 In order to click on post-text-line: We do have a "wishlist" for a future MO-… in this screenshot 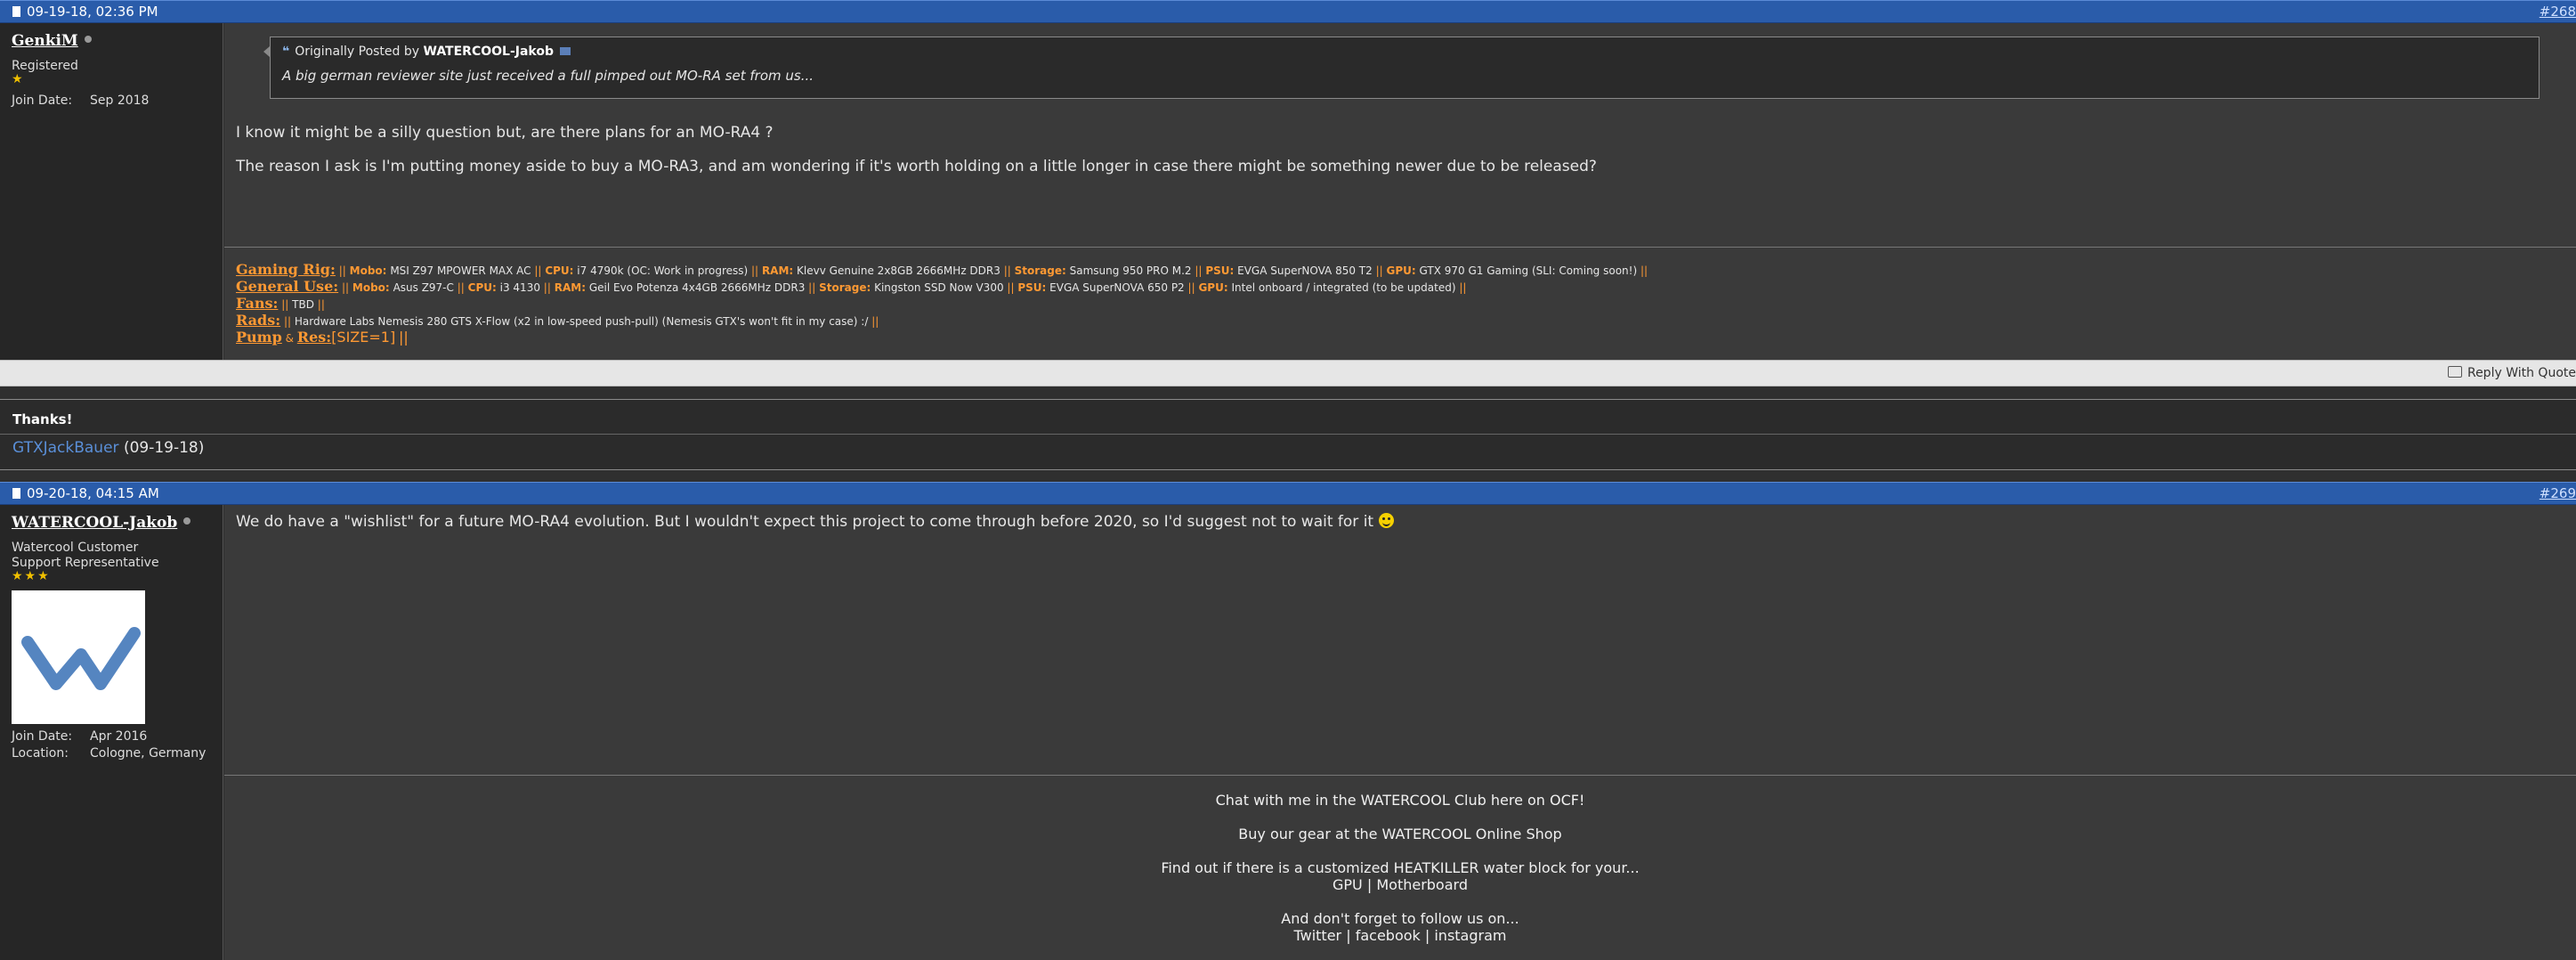, I will do `click(815, 522)`.